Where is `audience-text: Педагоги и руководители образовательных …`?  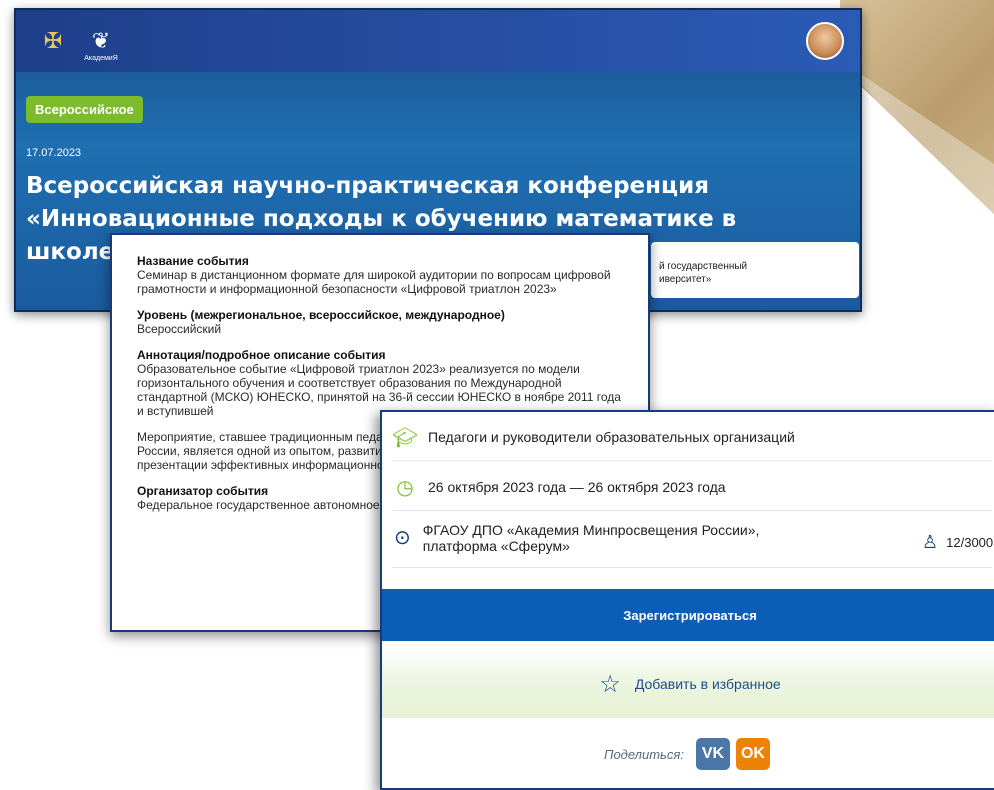
audience-text: Педагоги и руководители образовательных … is located at coordinates (611, 437).